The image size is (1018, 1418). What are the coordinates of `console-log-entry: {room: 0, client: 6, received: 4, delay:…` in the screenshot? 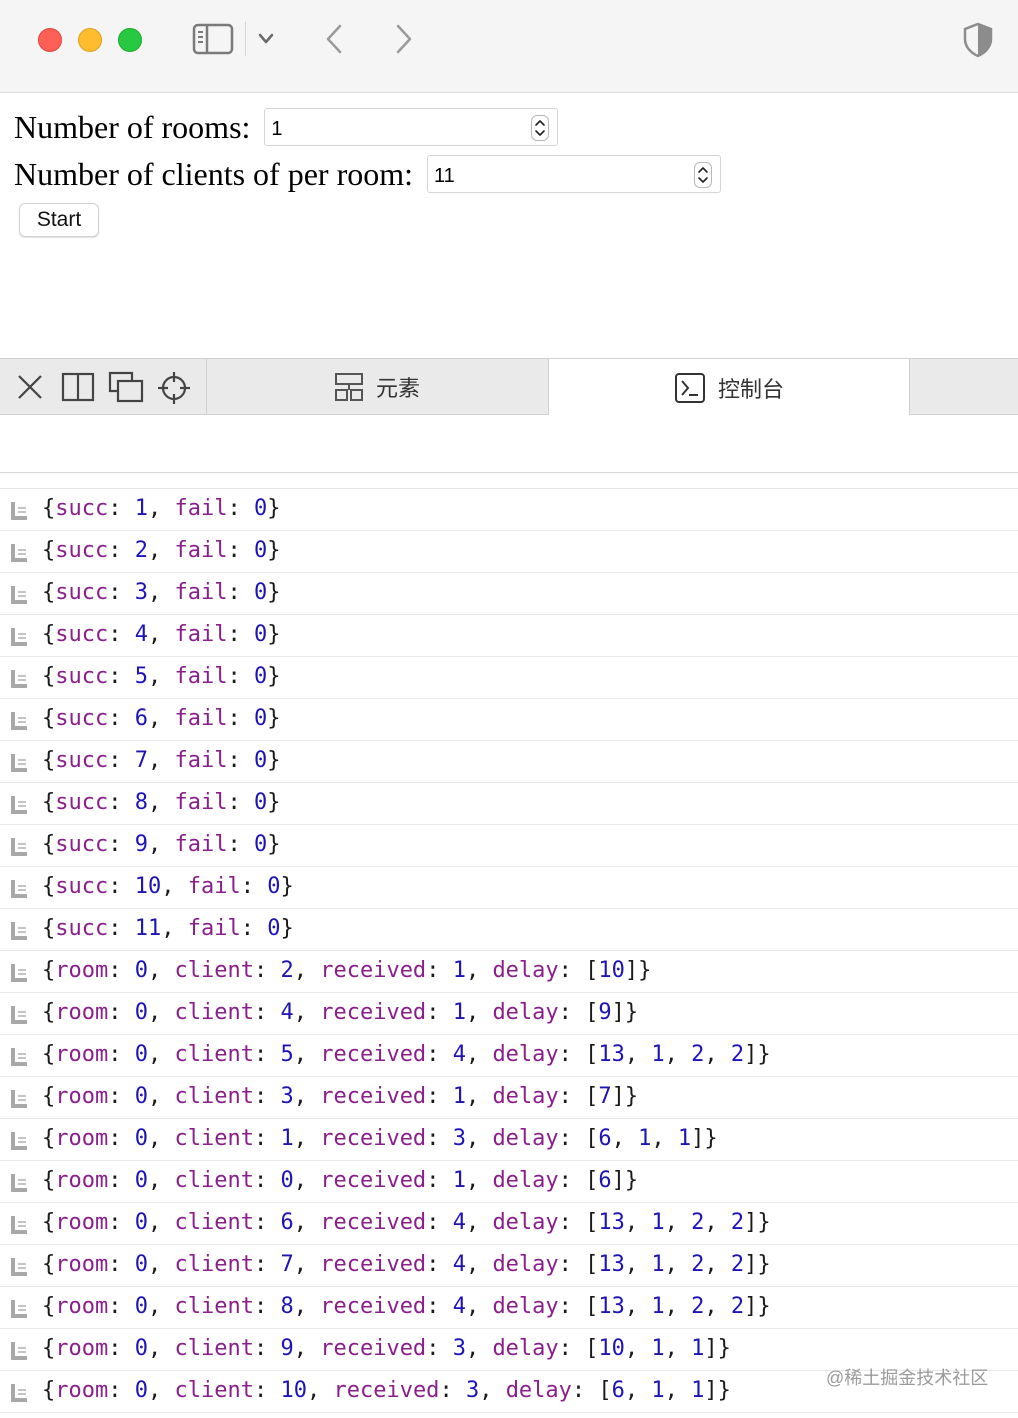 It's located at (509, 1224).